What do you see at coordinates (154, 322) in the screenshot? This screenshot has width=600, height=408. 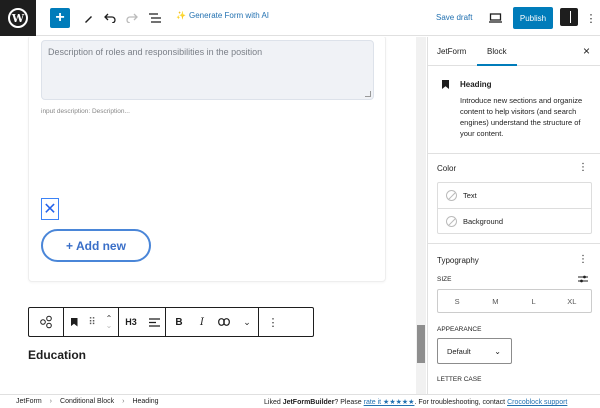 I see `align-text-icon` at bounding box center [154, 322].